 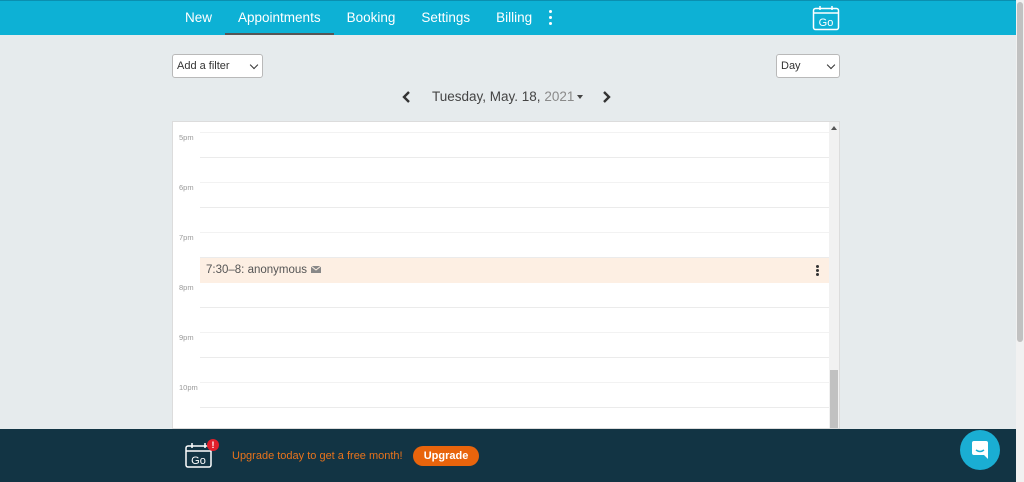 I want to click on scroll-thumb, so click(x=834, y=399).